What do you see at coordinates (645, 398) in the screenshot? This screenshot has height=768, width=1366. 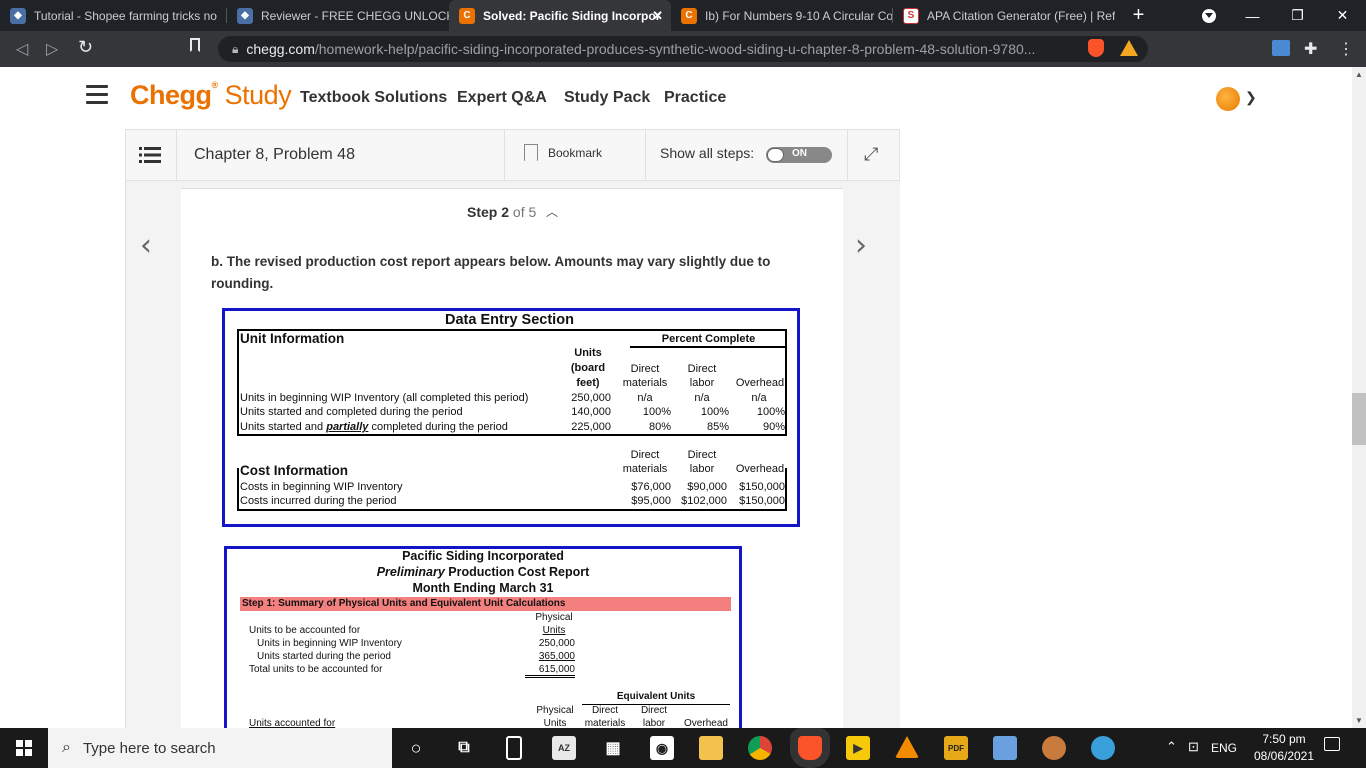 I see `row-dm: n/a` at bounding box center [645, 398].